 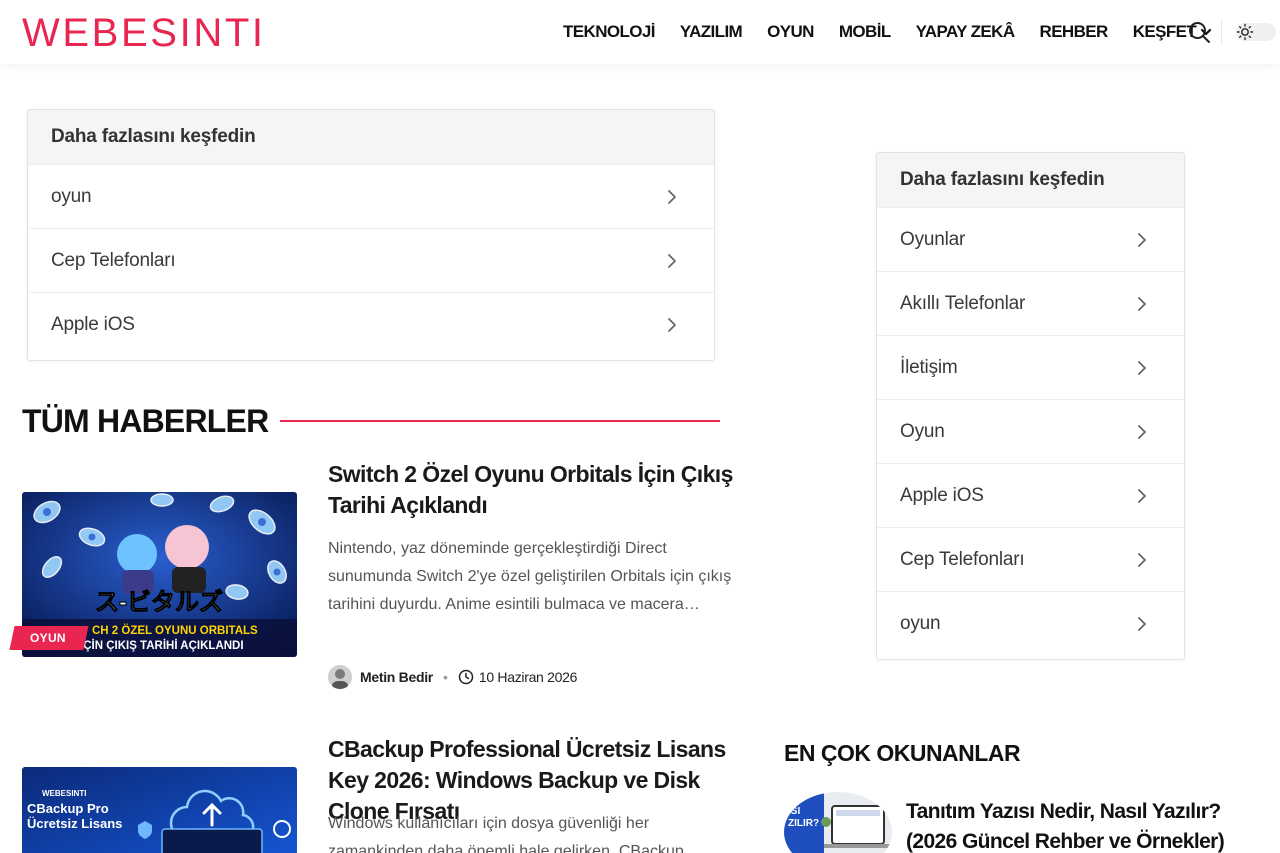 I want to click on post-meta: Metin Bedir • 10 Haziran 2026, so click(x=452, y=677).